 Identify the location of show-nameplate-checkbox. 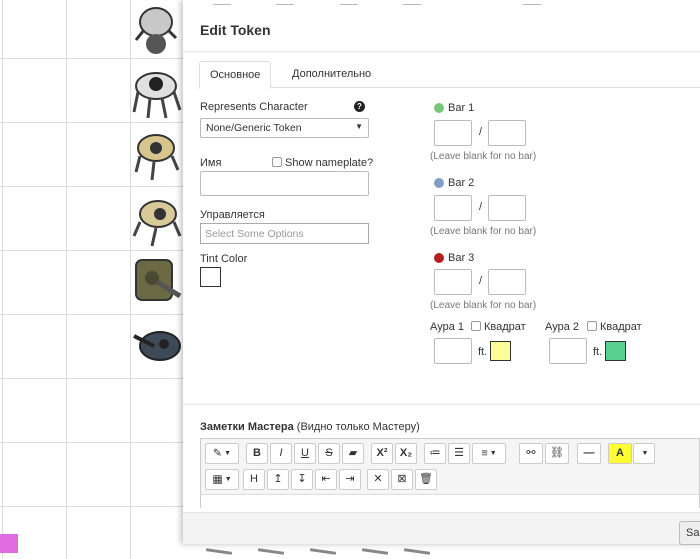
(277, 162).